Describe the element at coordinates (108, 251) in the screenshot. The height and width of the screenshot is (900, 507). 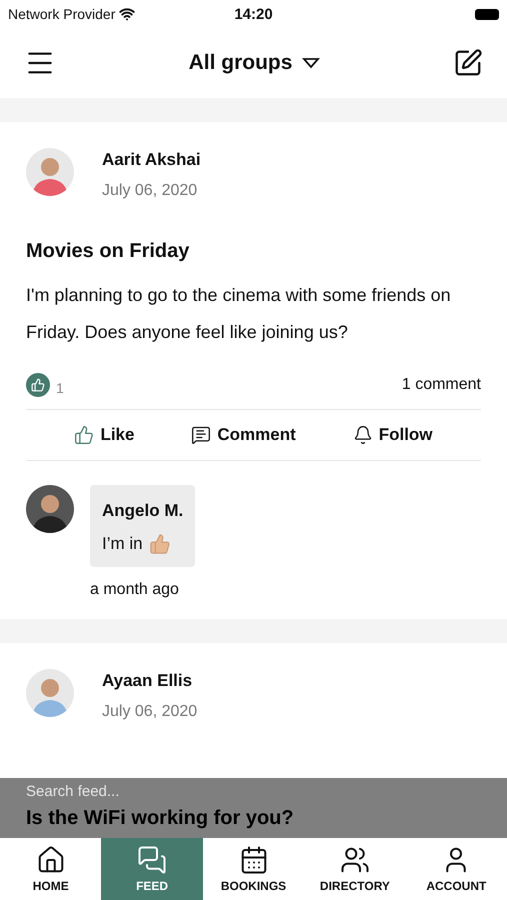
I see `post-title: Movies on Friday` at that location.